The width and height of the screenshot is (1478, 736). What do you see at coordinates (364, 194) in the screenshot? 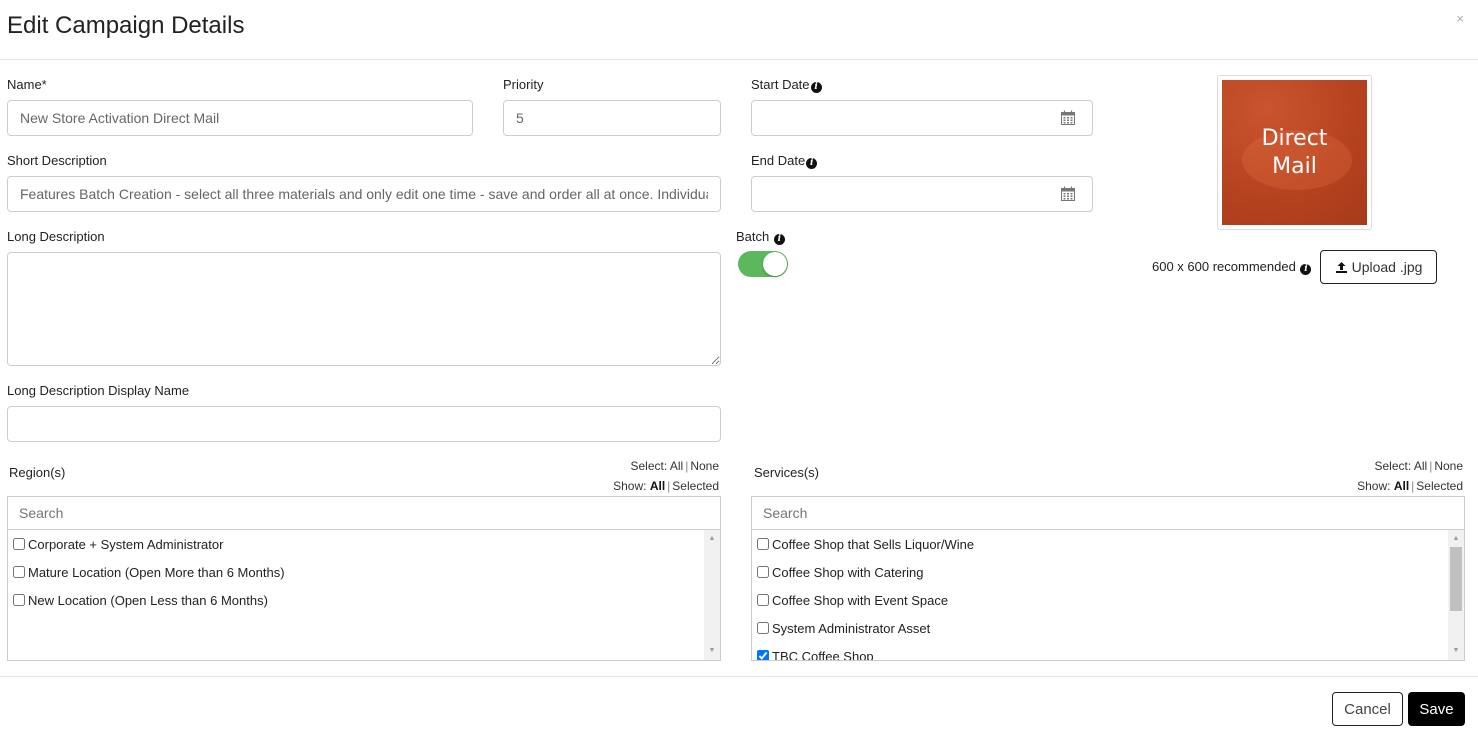
I see `short-description-input` at bounding box center [364, 194].